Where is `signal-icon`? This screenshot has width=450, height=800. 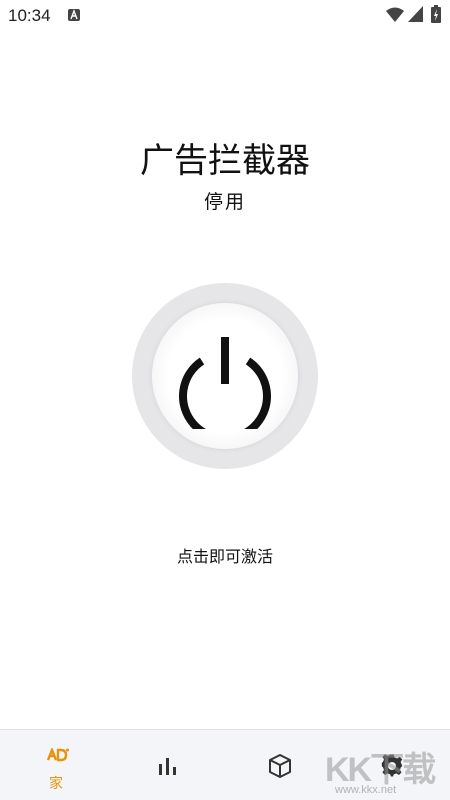 signal-icon is located at coordinates (415, 14).